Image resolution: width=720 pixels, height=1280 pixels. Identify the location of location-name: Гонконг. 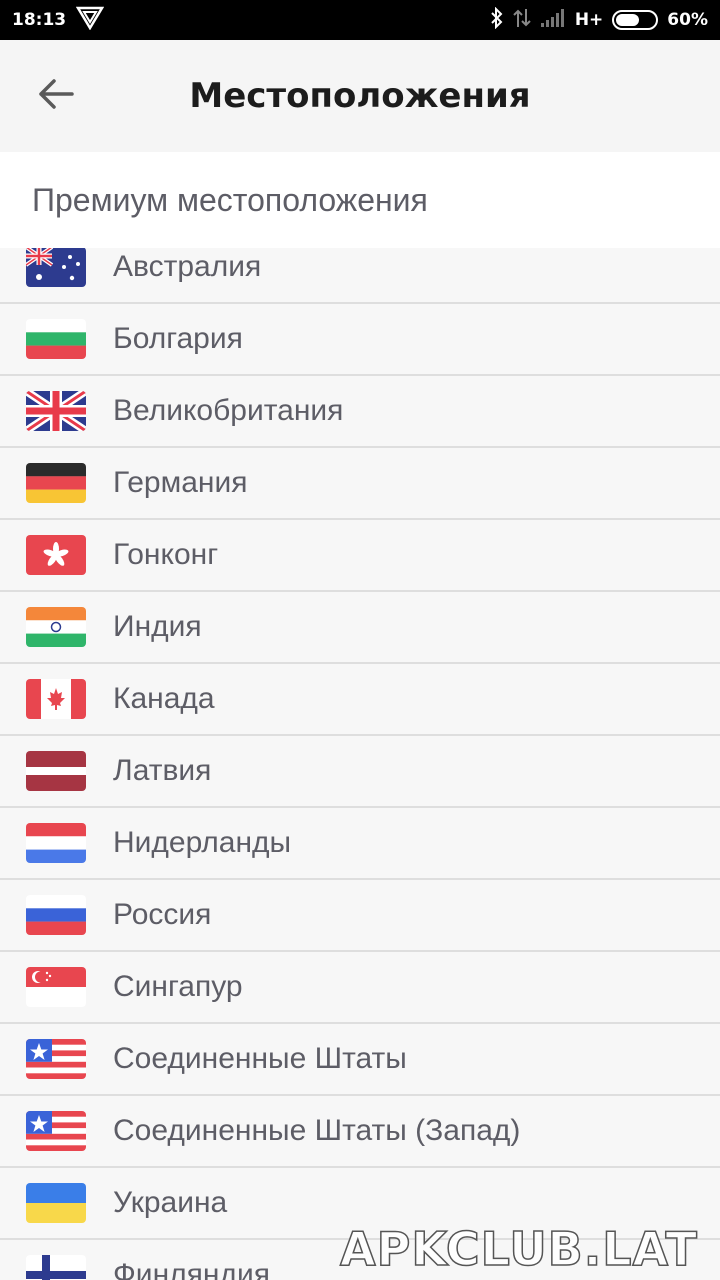
(166, 554).